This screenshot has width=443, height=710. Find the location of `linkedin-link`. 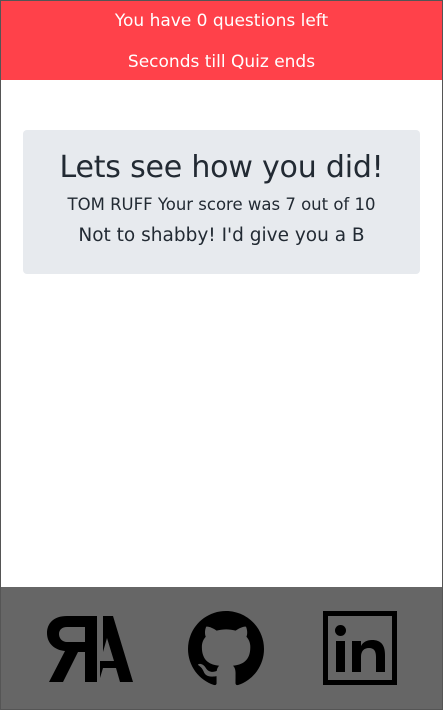

linkedin-link is located at coordinates (360, 648).